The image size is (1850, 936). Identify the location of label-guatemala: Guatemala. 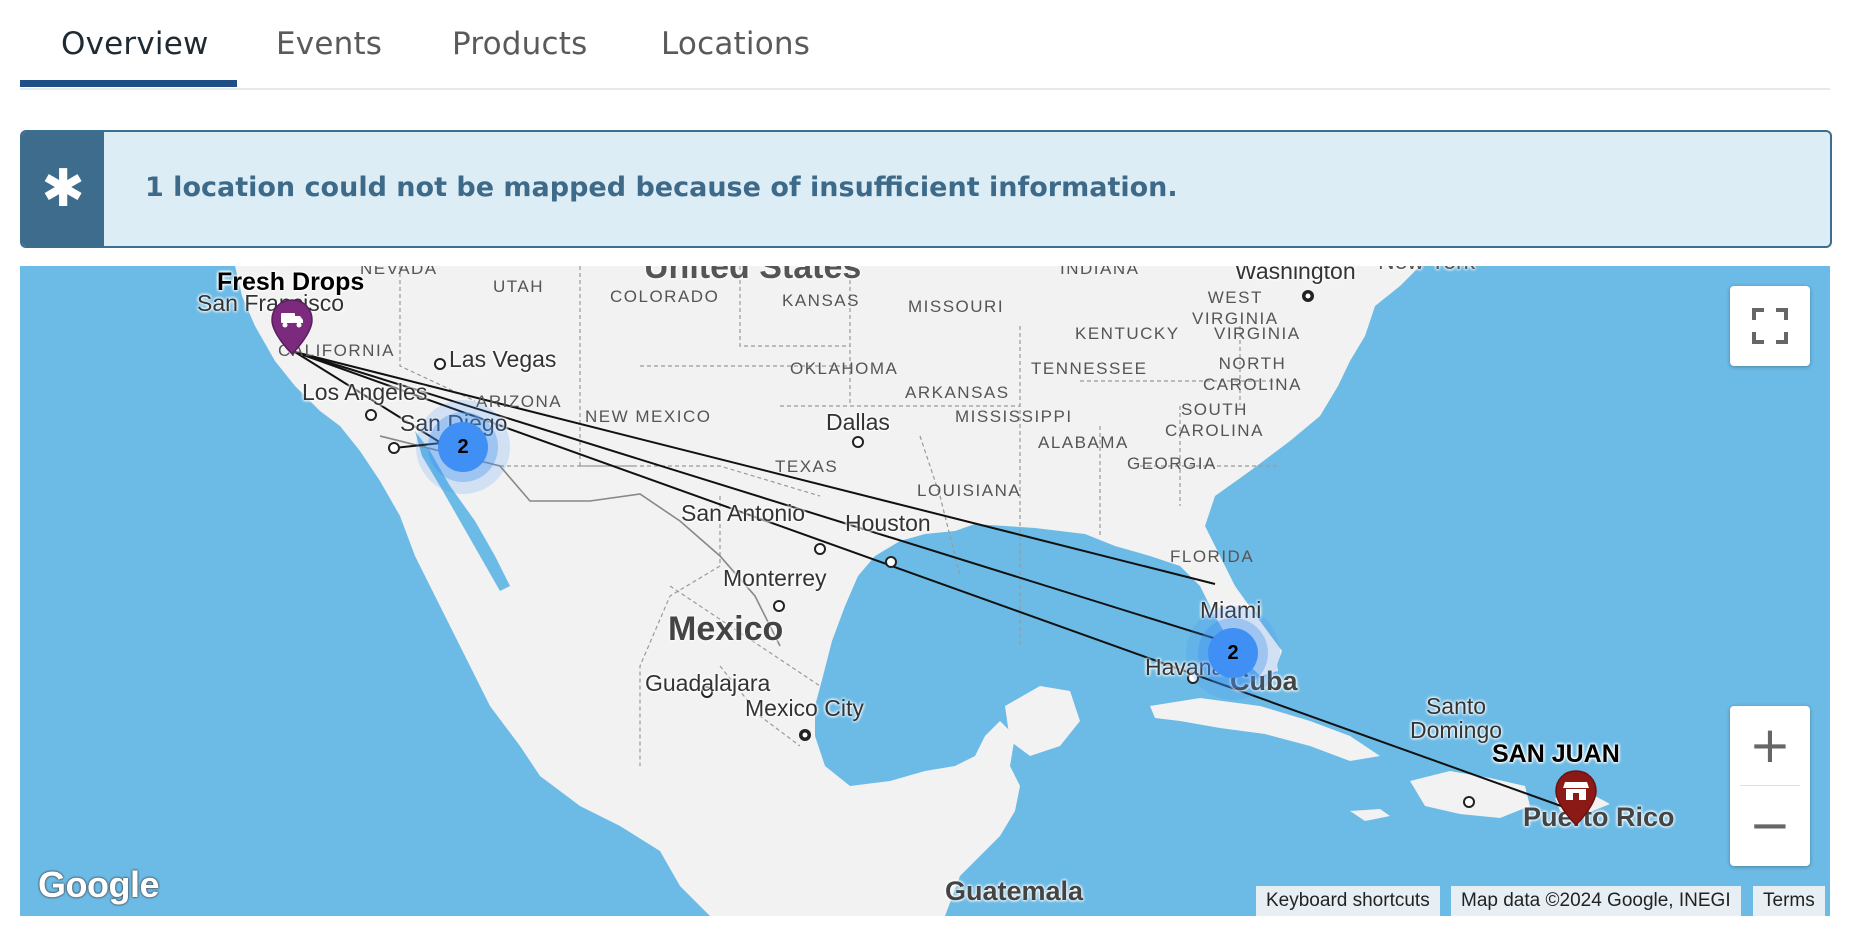
(1014, 891).